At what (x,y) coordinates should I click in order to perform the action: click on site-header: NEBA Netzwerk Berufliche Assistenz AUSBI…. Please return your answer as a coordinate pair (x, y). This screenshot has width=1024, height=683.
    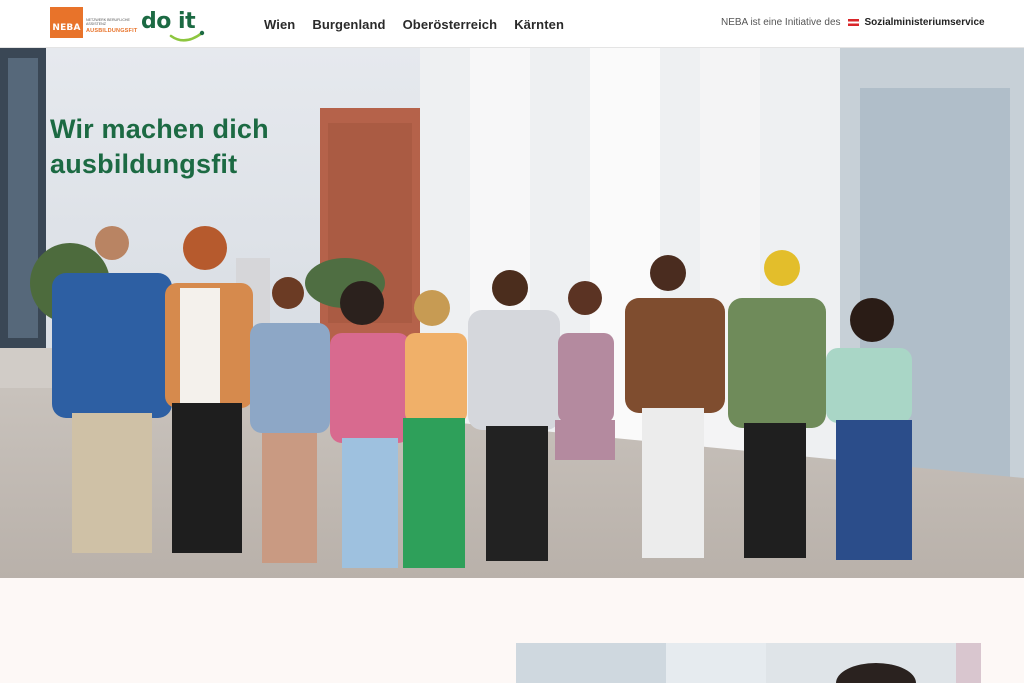
    Looking at the image, I should click on (512, 24).